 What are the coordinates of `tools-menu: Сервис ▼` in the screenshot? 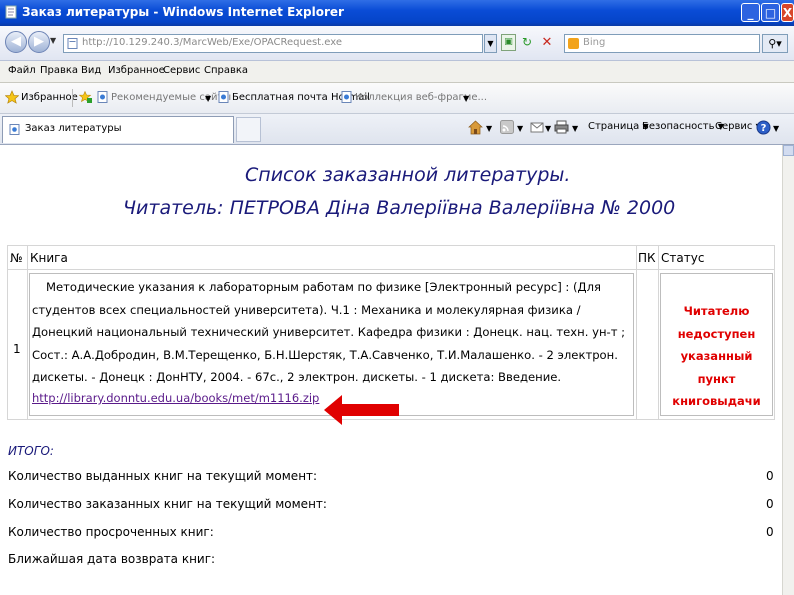 It's located at (738, 126).